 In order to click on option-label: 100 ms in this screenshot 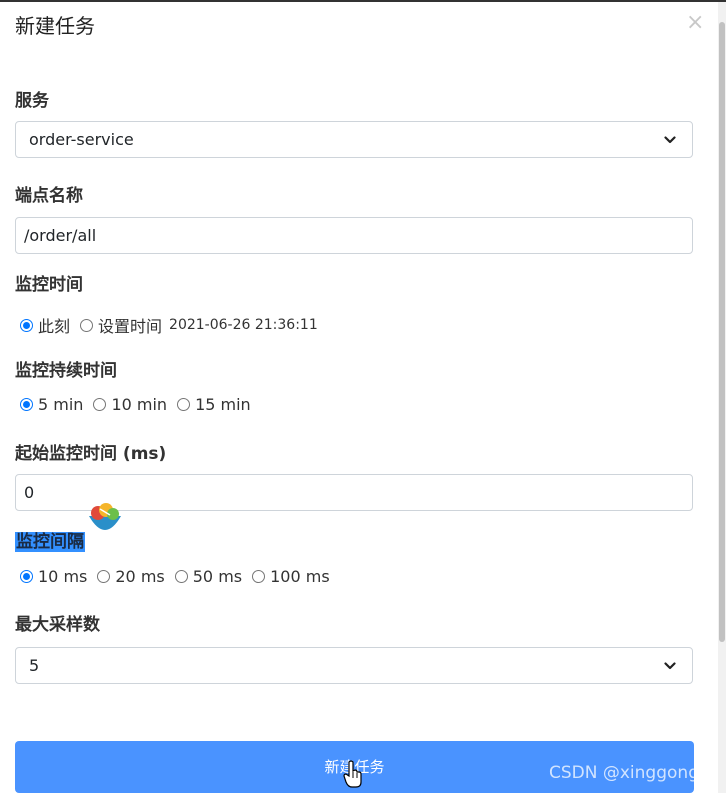, I will do `click(300, 576)`.